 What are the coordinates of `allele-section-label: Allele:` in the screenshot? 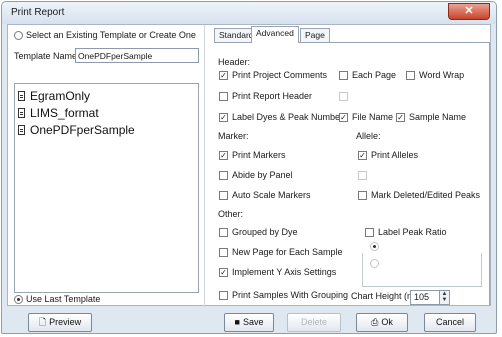 It's located at (368, 136).